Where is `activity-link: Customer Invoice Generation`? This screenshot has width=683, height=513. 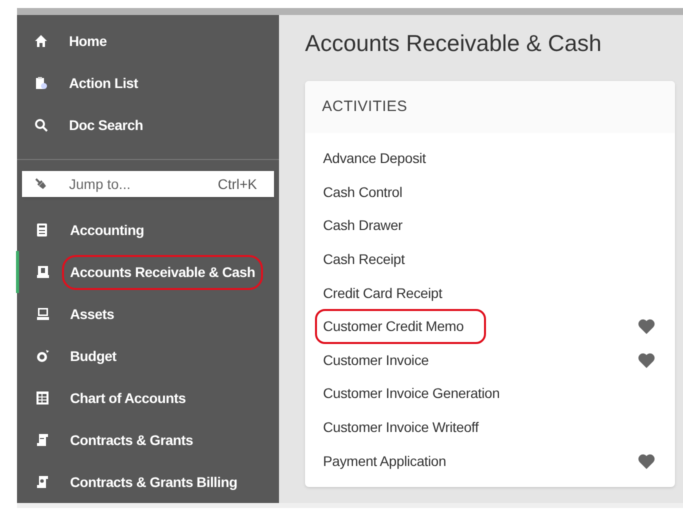
activity-link: Customer Invoice Generation is located at coordinates (411, 394).